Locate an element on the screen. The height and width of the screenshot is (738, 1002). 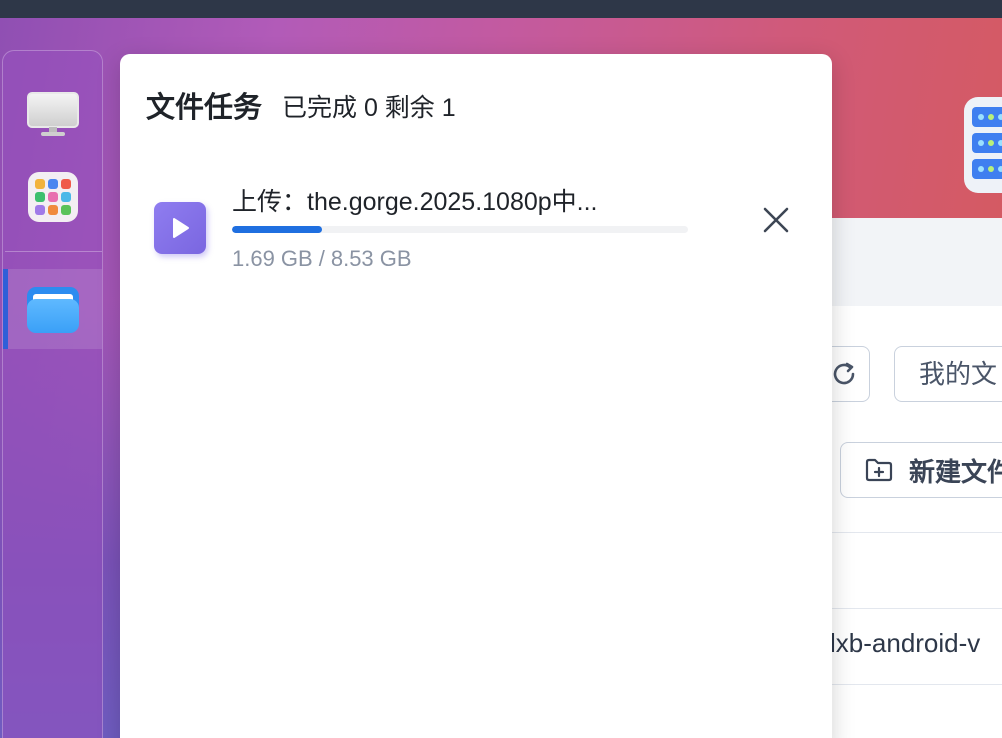
uploaded-size: 1.69 GB is located at coordinates (272, 258).